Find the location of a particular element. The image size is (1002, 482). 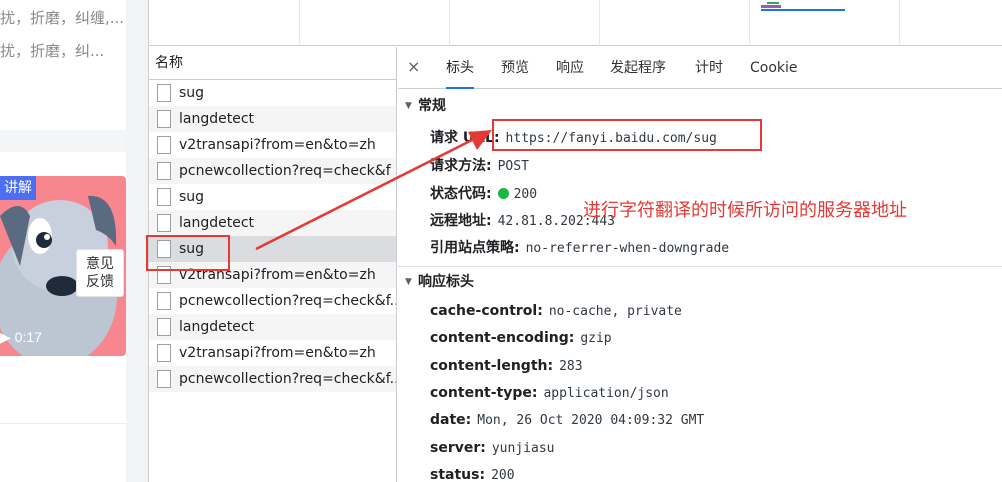

request-row: pcnewcollection?req=check&f is located at coordinates (272, 171).